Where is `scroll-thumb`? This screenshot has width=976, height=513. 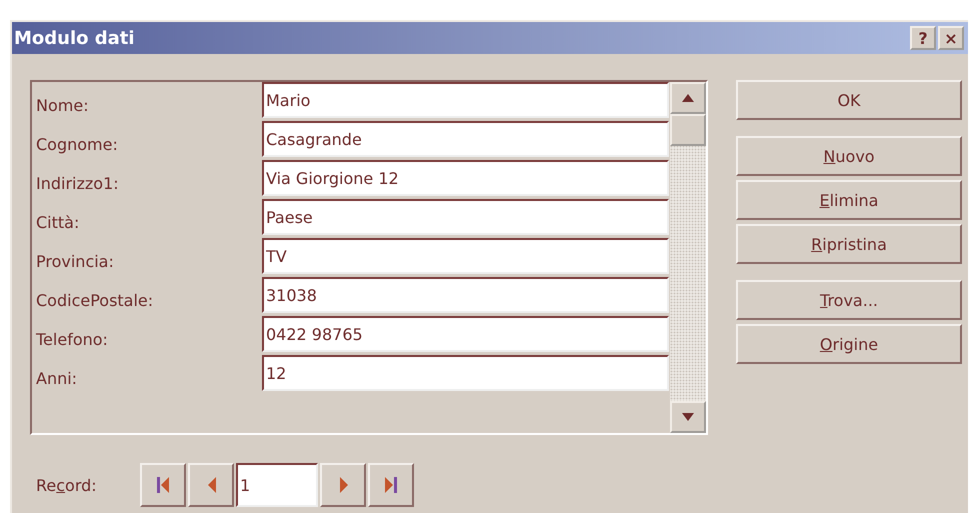
scroll-thumb is located at coordinates (688, 130).